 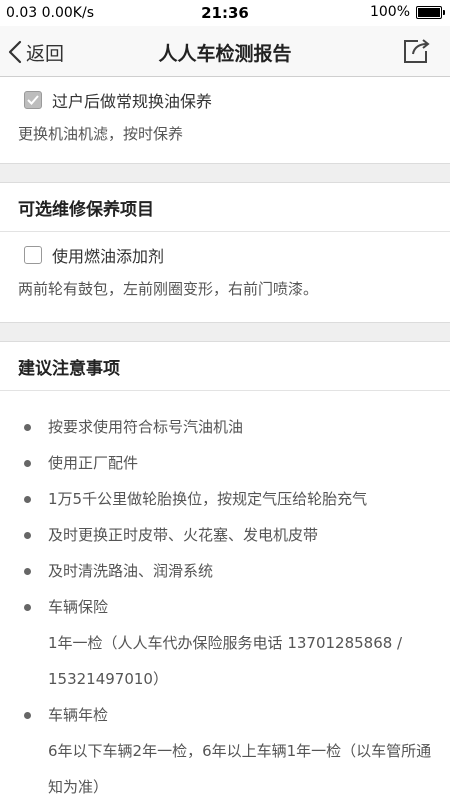 I want to click on list-item: 车辆保险, so click(x=225, y=607).